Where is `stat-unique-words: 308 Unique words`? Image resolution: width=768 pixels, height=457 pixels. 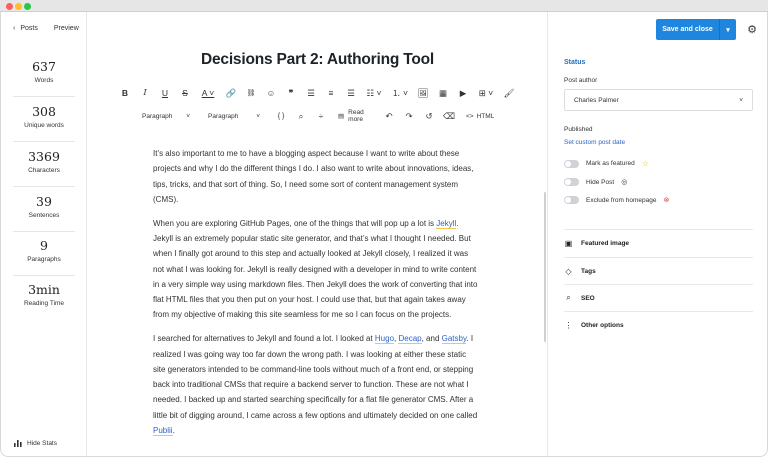 stat-unique-words: 308 Unique words is located at coordinates (44, 123).